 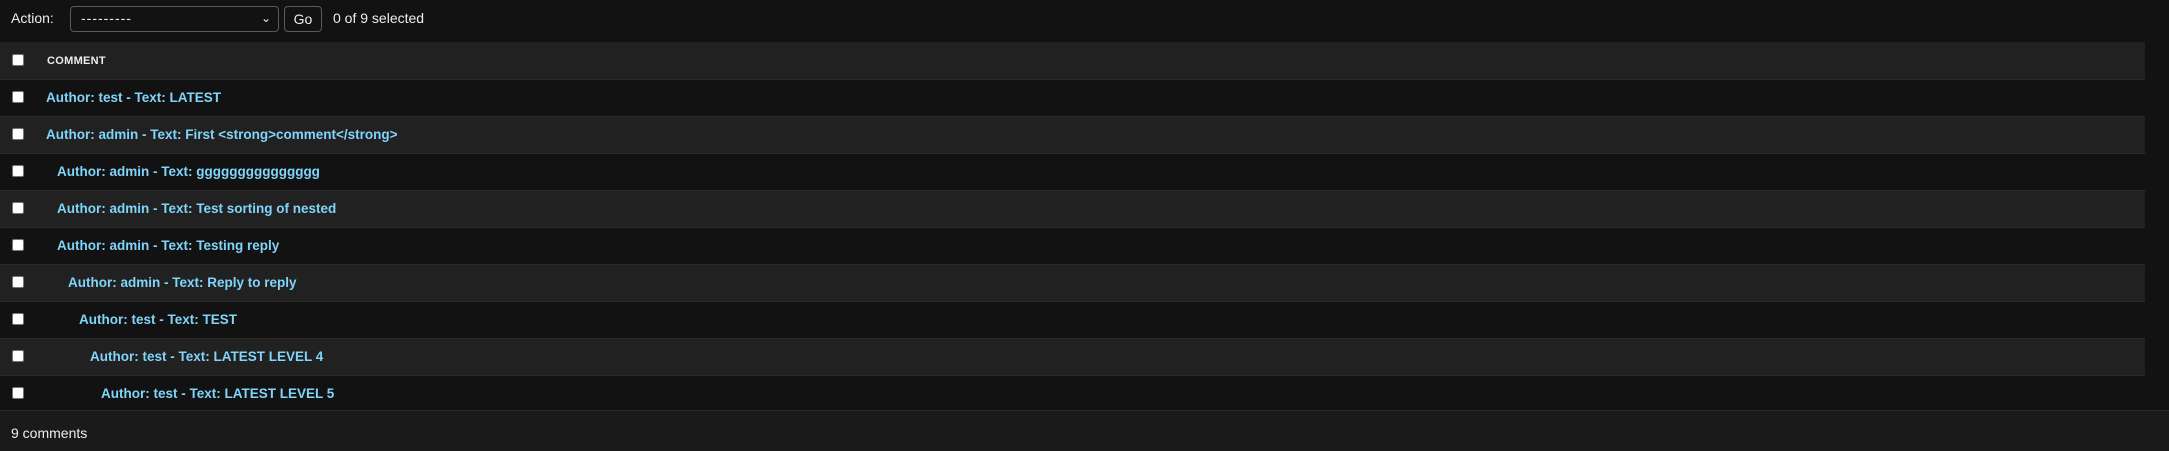 I want to click on comment-link: Author: test - Text: TEST, so click(x=158, y=319).